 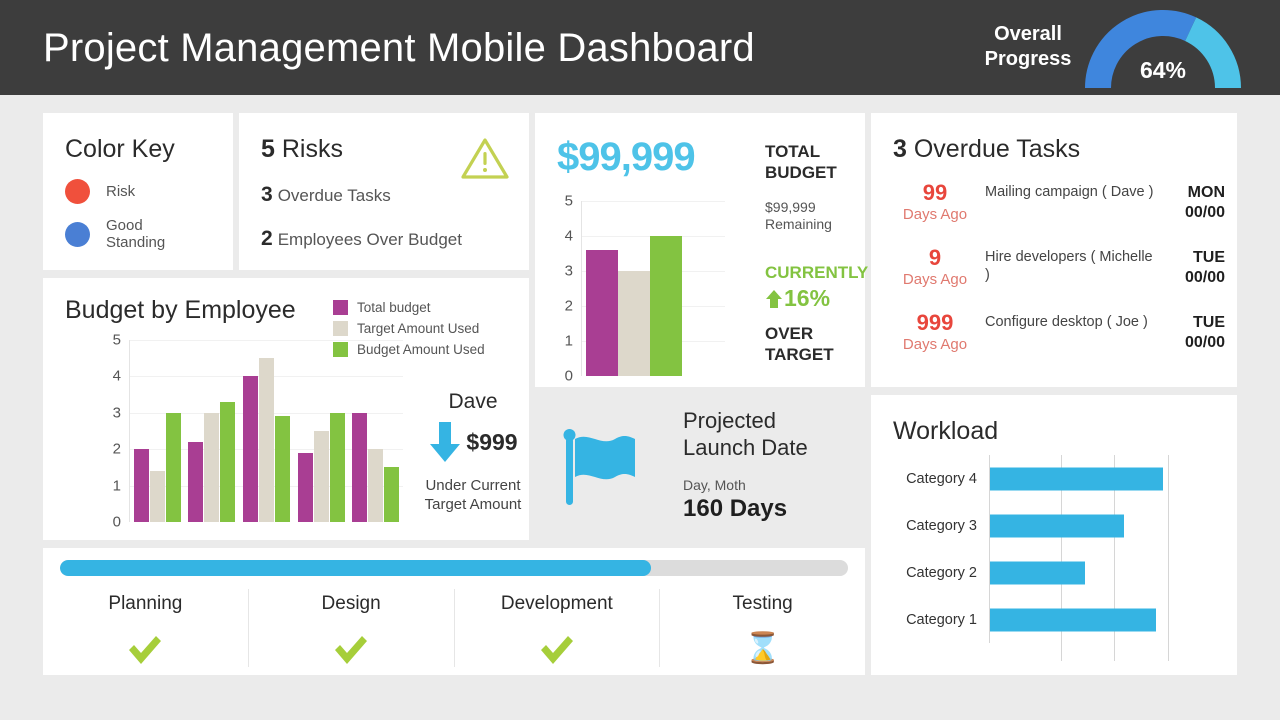 What do you see at coordinates (138, 191) in the screenshot?
I see `color-key-card: Color Key Risk Good Standing` at bounding box center [138, 191].